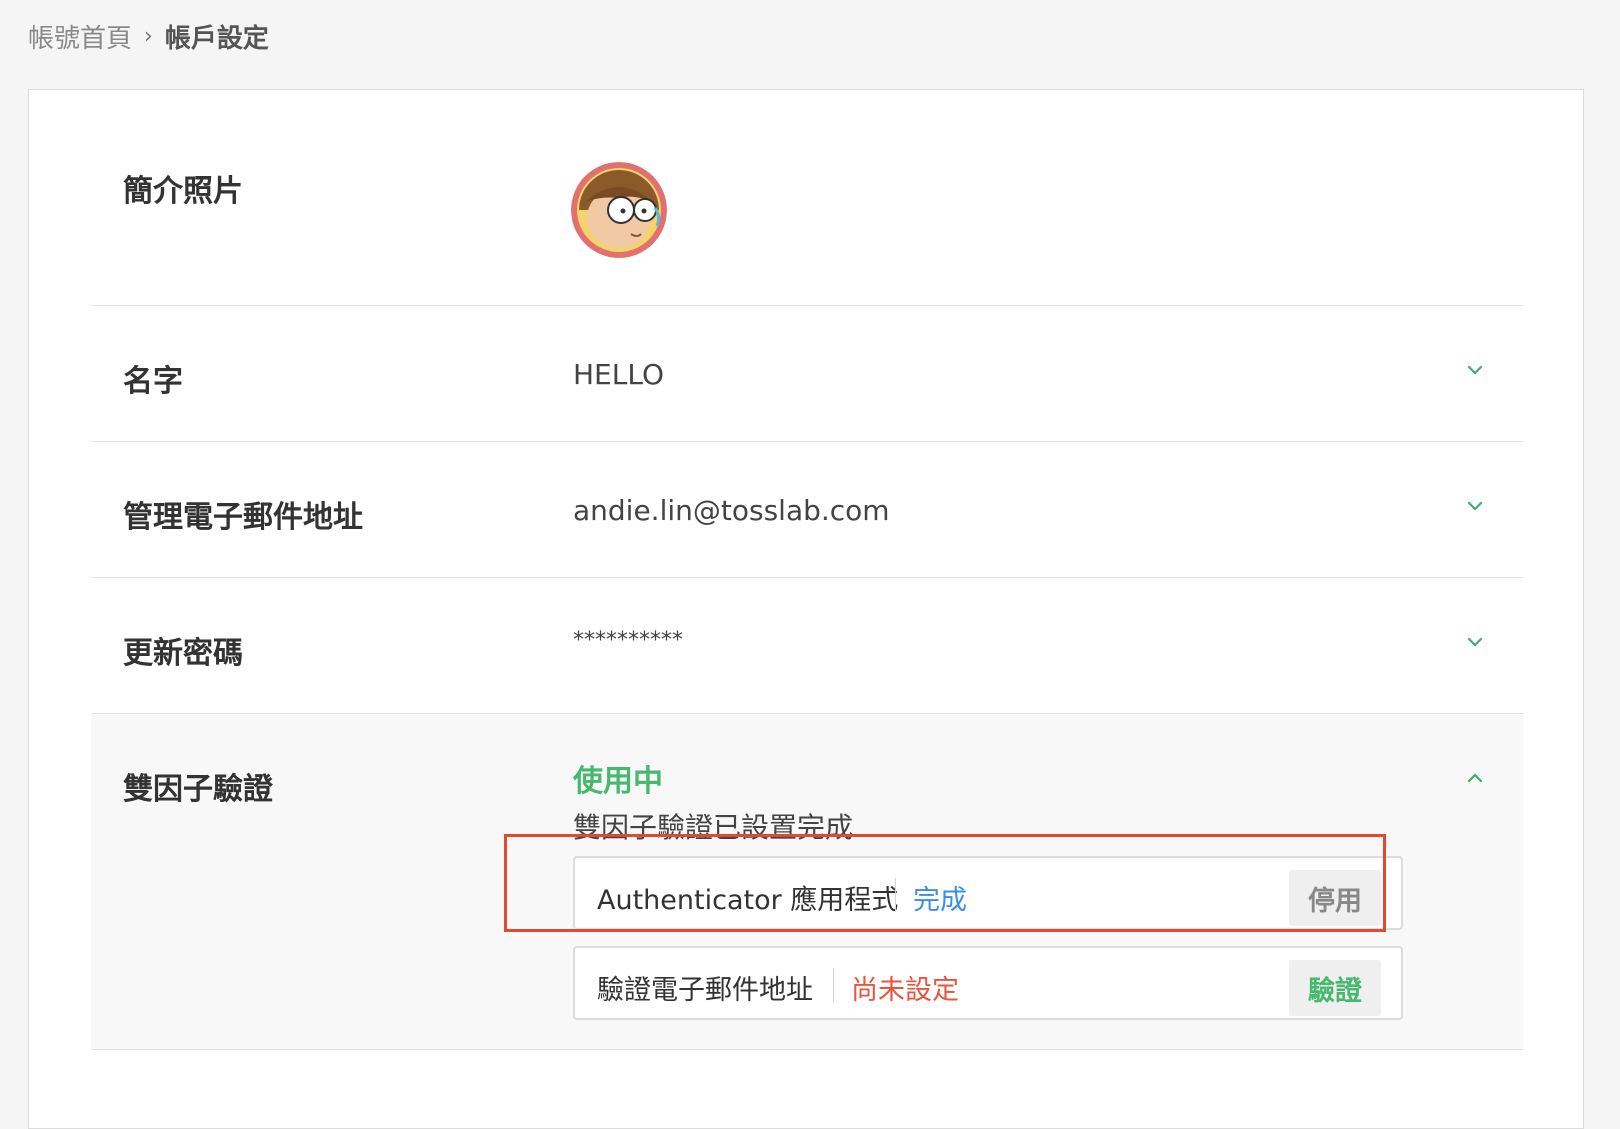 This screenshot has height=1129, width=1620. What do you see at coordinates (80, 36) in the screenshot?
I see `breadcrumb-home-link: 帳號首頁` at bounding box center [80, 36].